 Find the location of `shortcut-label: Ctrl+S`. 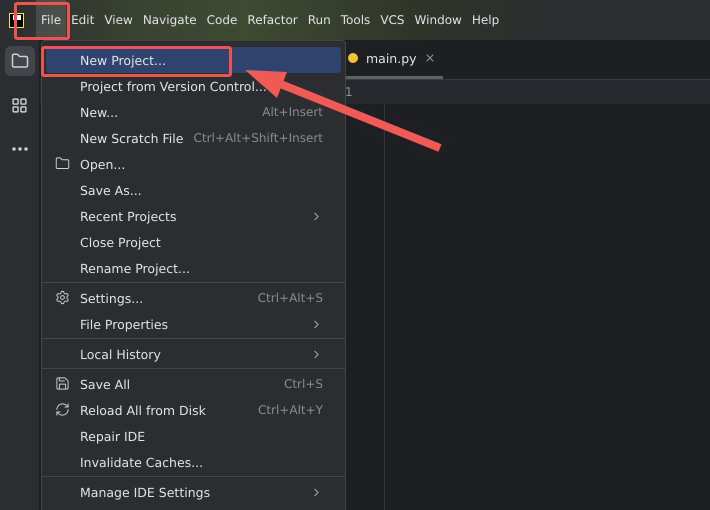

shortcut-label: Ctrl+S is located at coordinates (303, 384).